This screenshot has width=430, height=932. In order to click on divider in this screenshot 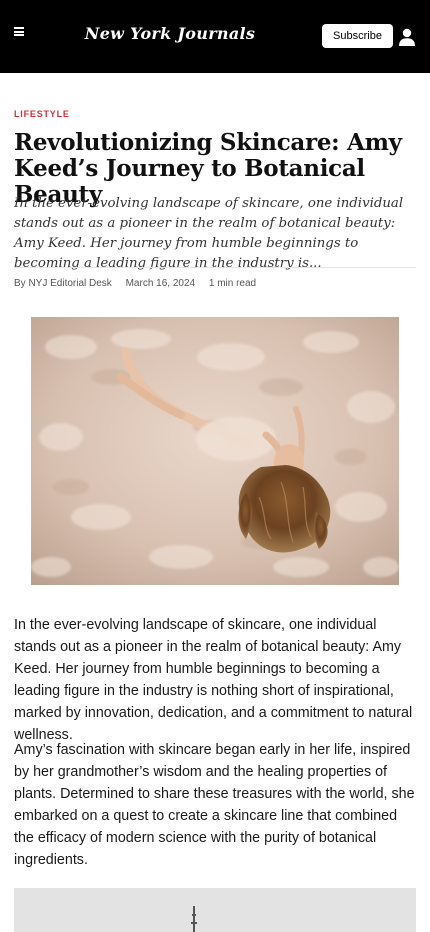, I will do `click(215, 267)`.